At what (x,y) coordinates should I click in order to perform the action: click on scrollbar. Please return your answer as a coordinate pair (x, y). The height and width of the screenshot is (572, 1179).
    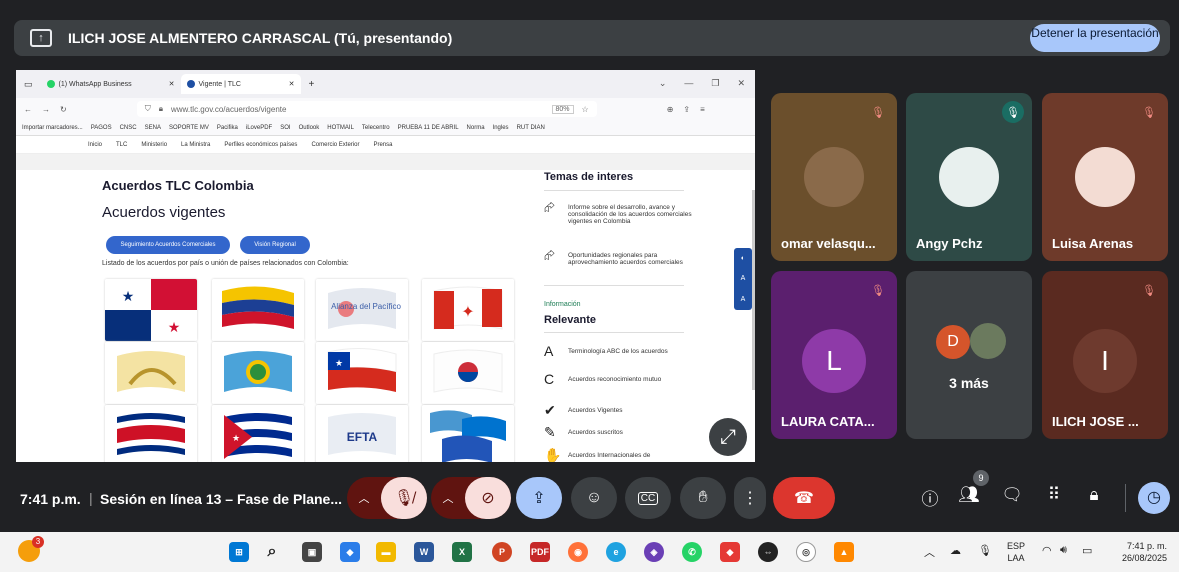
    Looking at the image, I should click on (753, 290).